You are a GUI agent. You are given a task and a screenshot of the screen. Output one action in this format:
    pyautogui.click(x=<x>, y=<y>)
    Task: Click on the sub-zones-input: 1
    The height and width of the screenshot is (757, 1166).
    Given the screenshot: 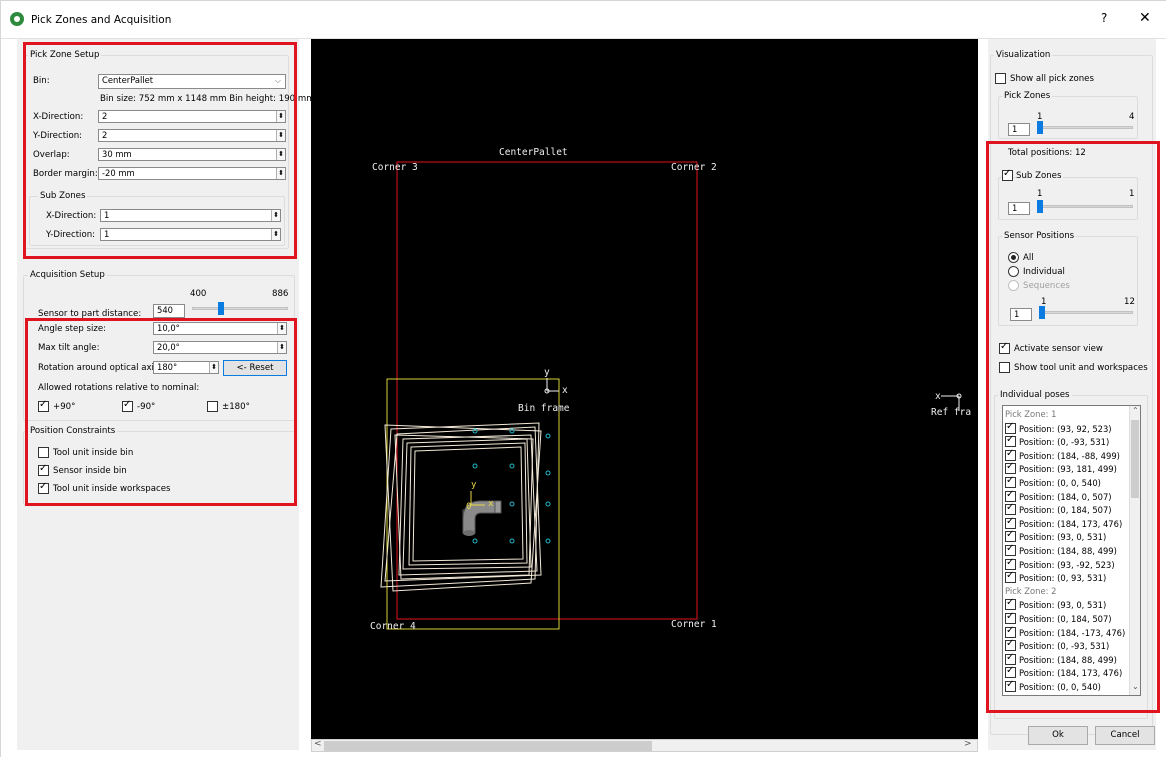 What is the action you would take?
    pyautogui.click(x=1019, y=208)
    